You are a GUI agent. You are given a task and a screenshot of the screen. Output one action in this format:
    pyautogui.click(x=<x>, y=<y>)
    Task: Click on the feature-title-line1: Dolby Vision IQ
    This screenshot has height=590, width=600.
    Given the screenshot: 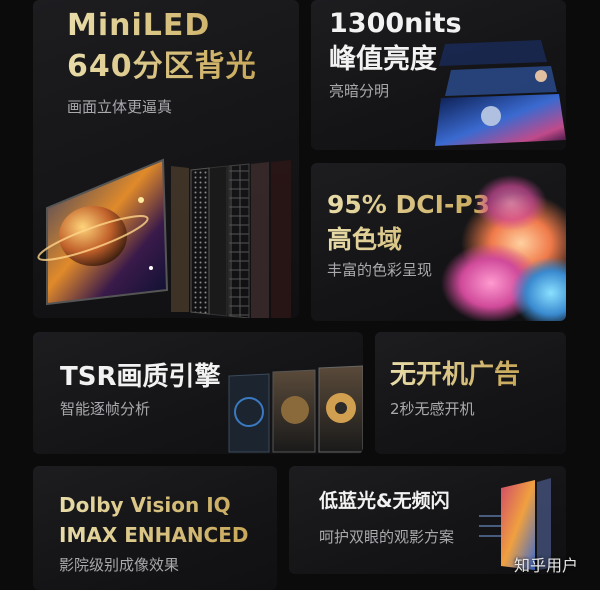 What is the action you would take?
    pyautogui.click(x=145, y=505)
    